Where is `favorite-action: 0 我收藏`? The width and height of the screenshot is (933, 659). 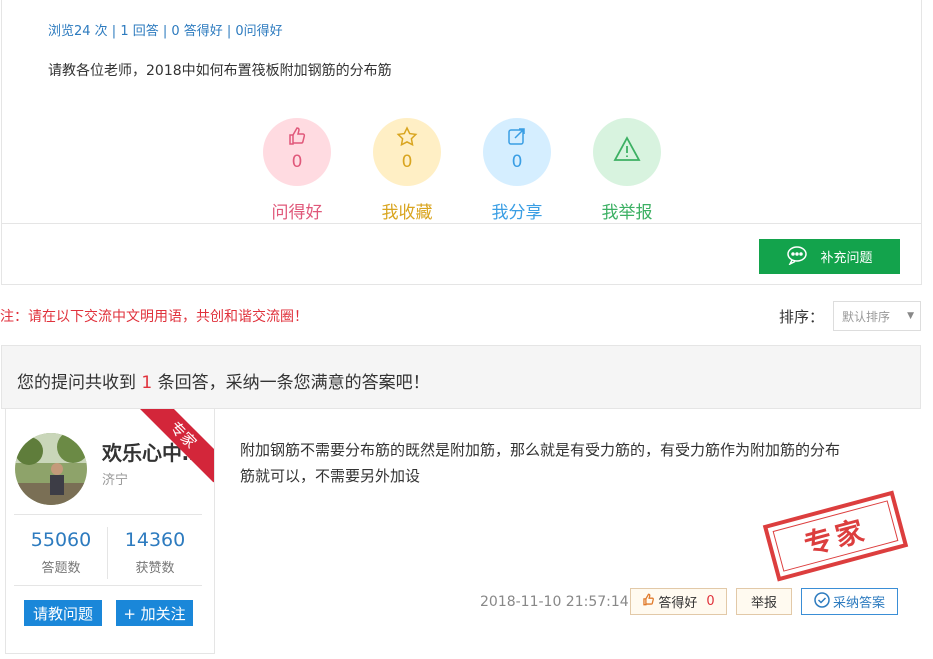
favorite-action: 0 我收藏 is located at coordinates (407, 170).